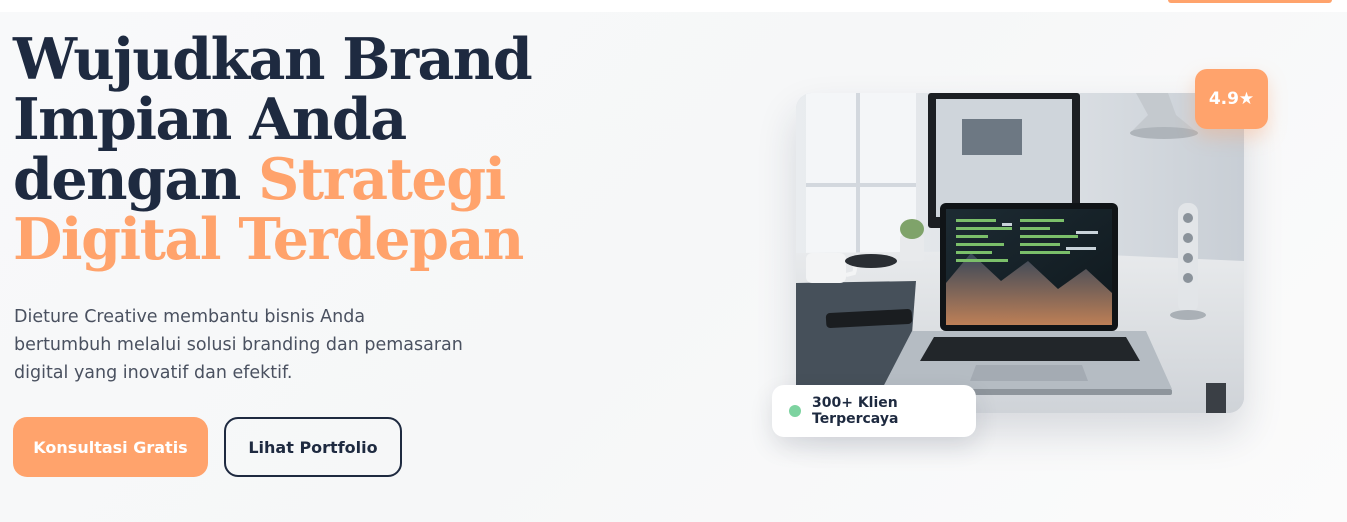  I want to click on navbar-cta-button-edge, so click(1250, 1).